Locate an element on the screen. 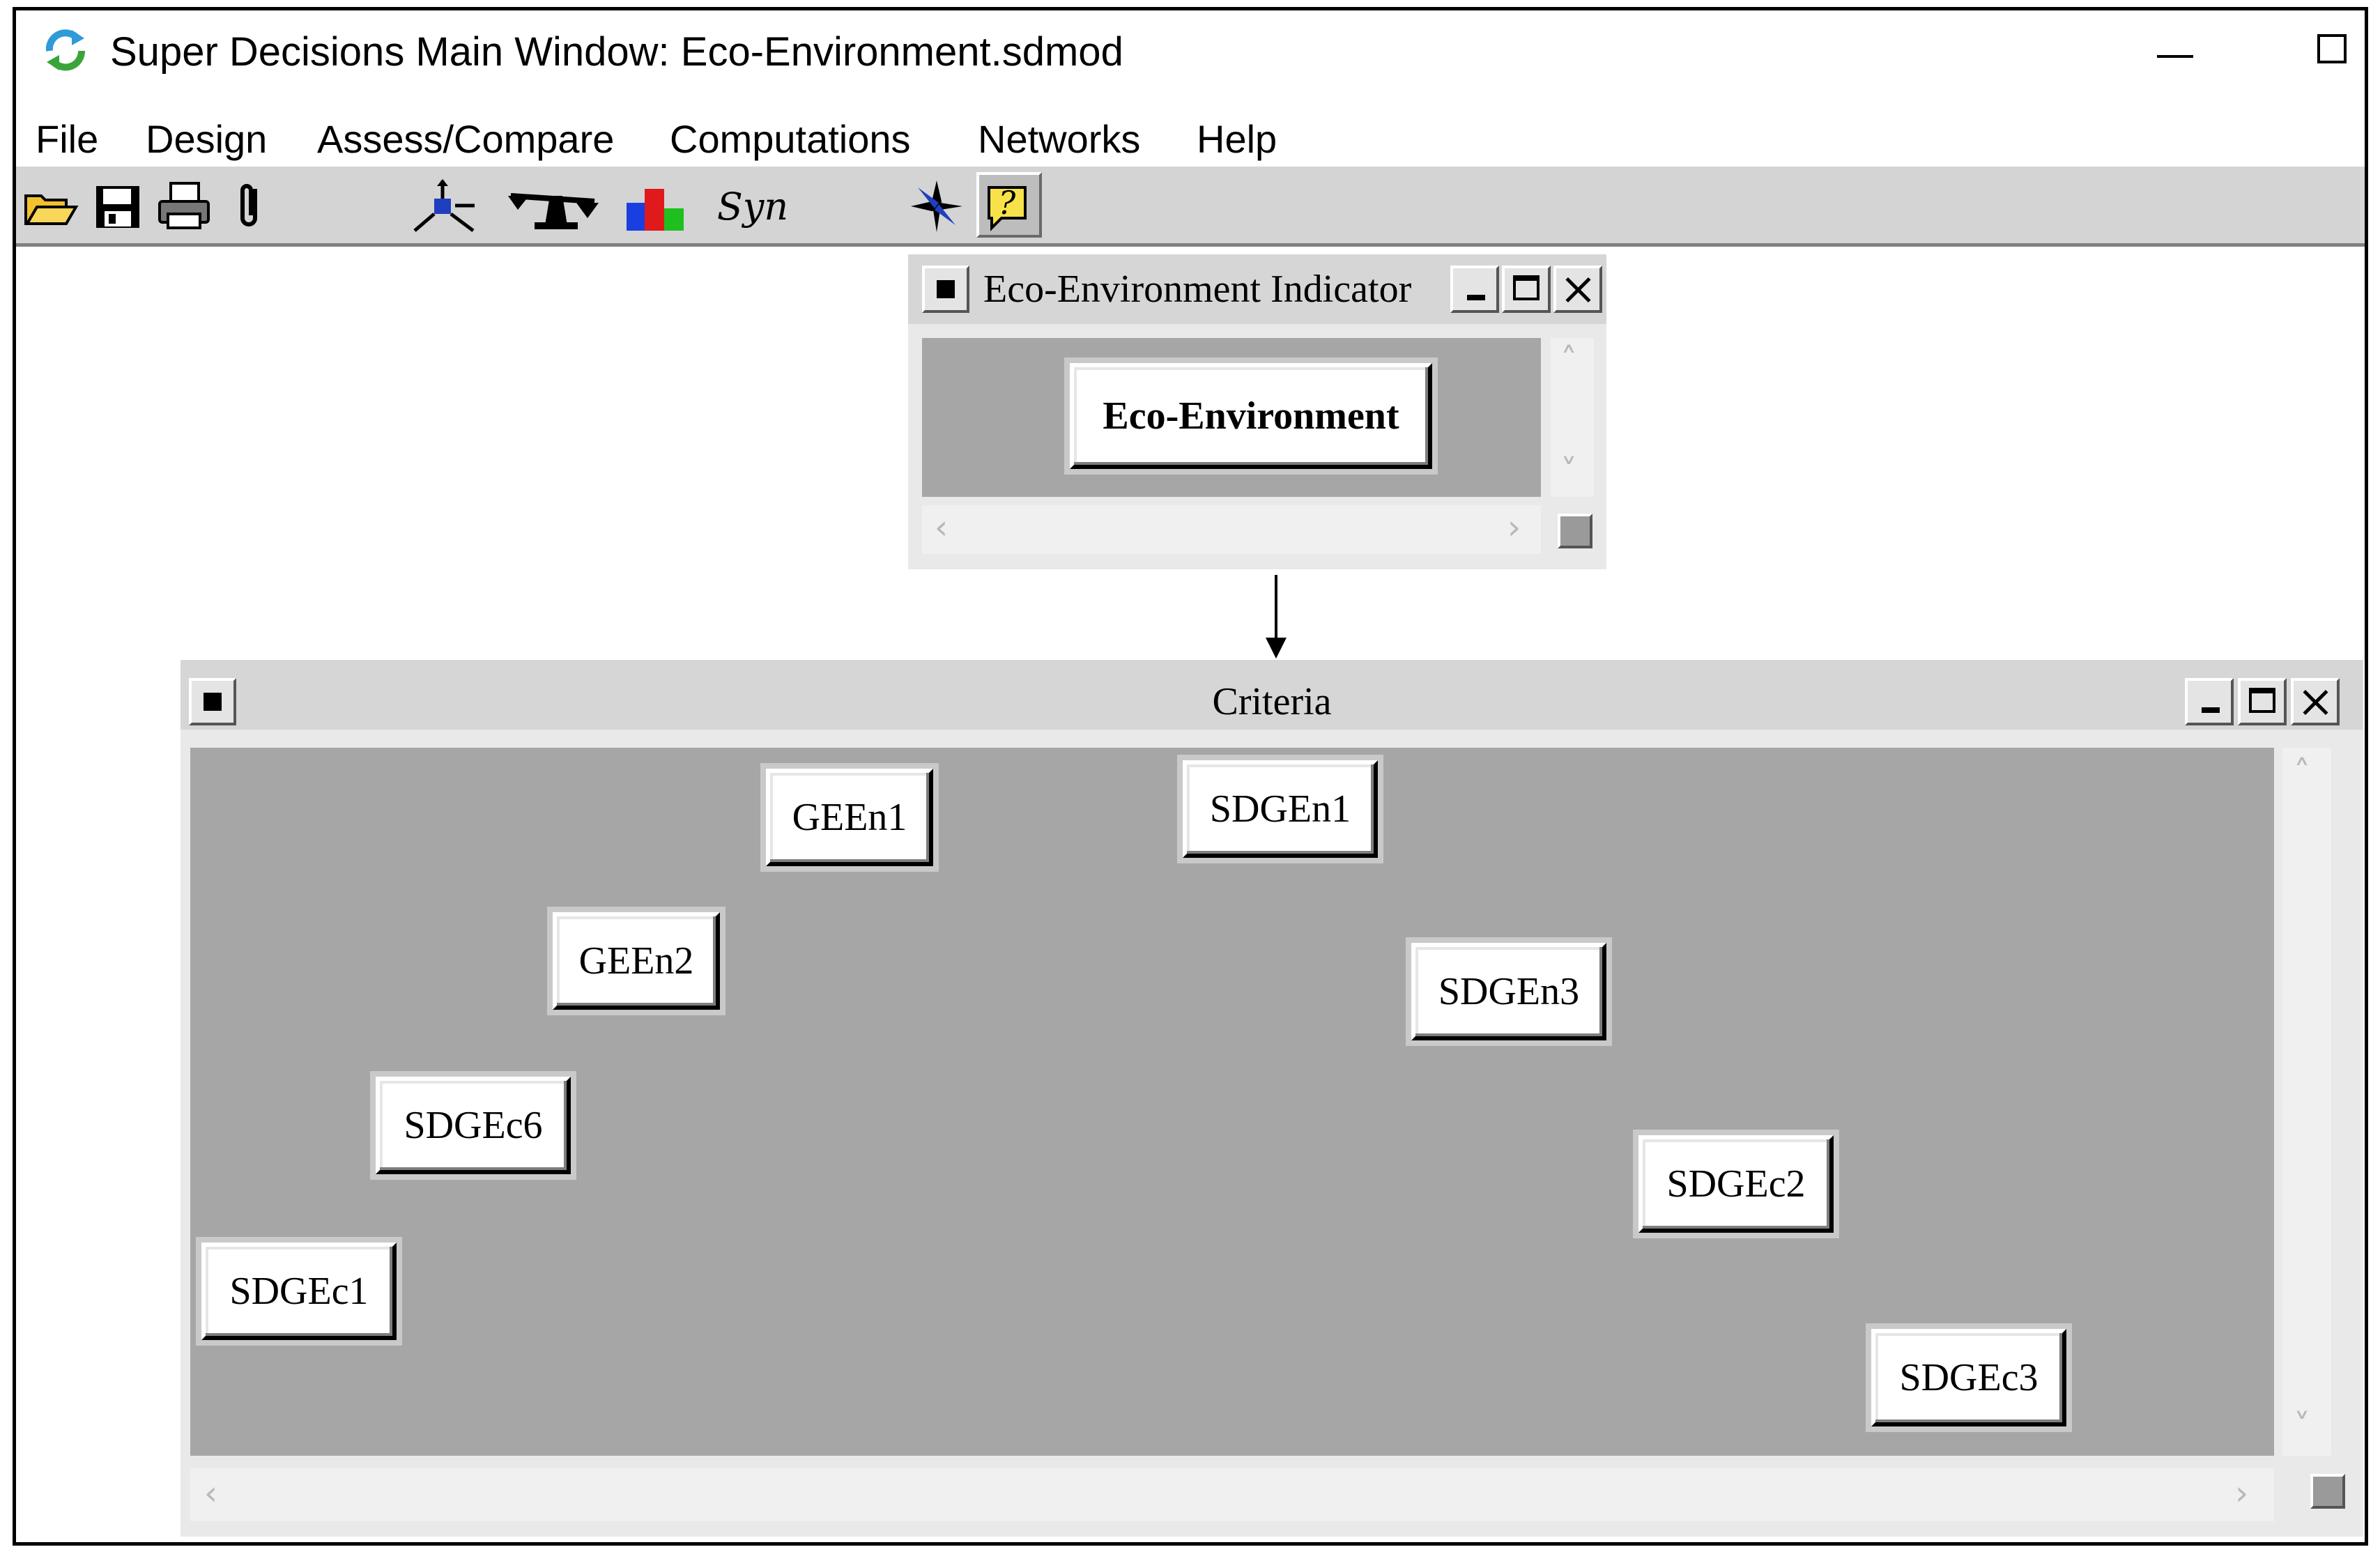  menu-design: Design is located at coordinates (206, 139).